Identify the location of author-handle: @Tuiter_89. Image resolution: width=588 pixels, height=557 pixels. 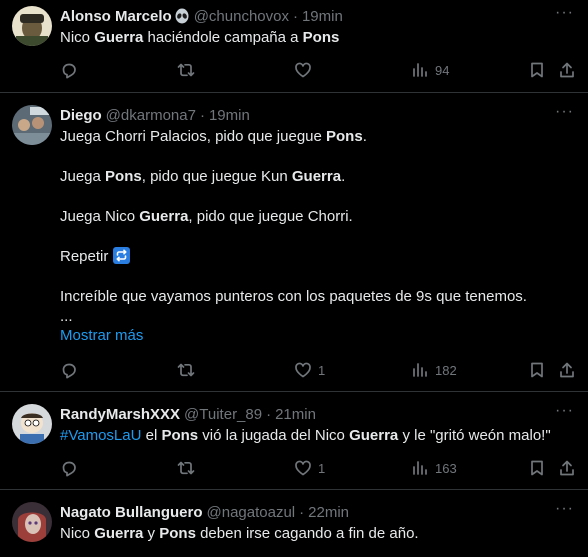
(223, 414).